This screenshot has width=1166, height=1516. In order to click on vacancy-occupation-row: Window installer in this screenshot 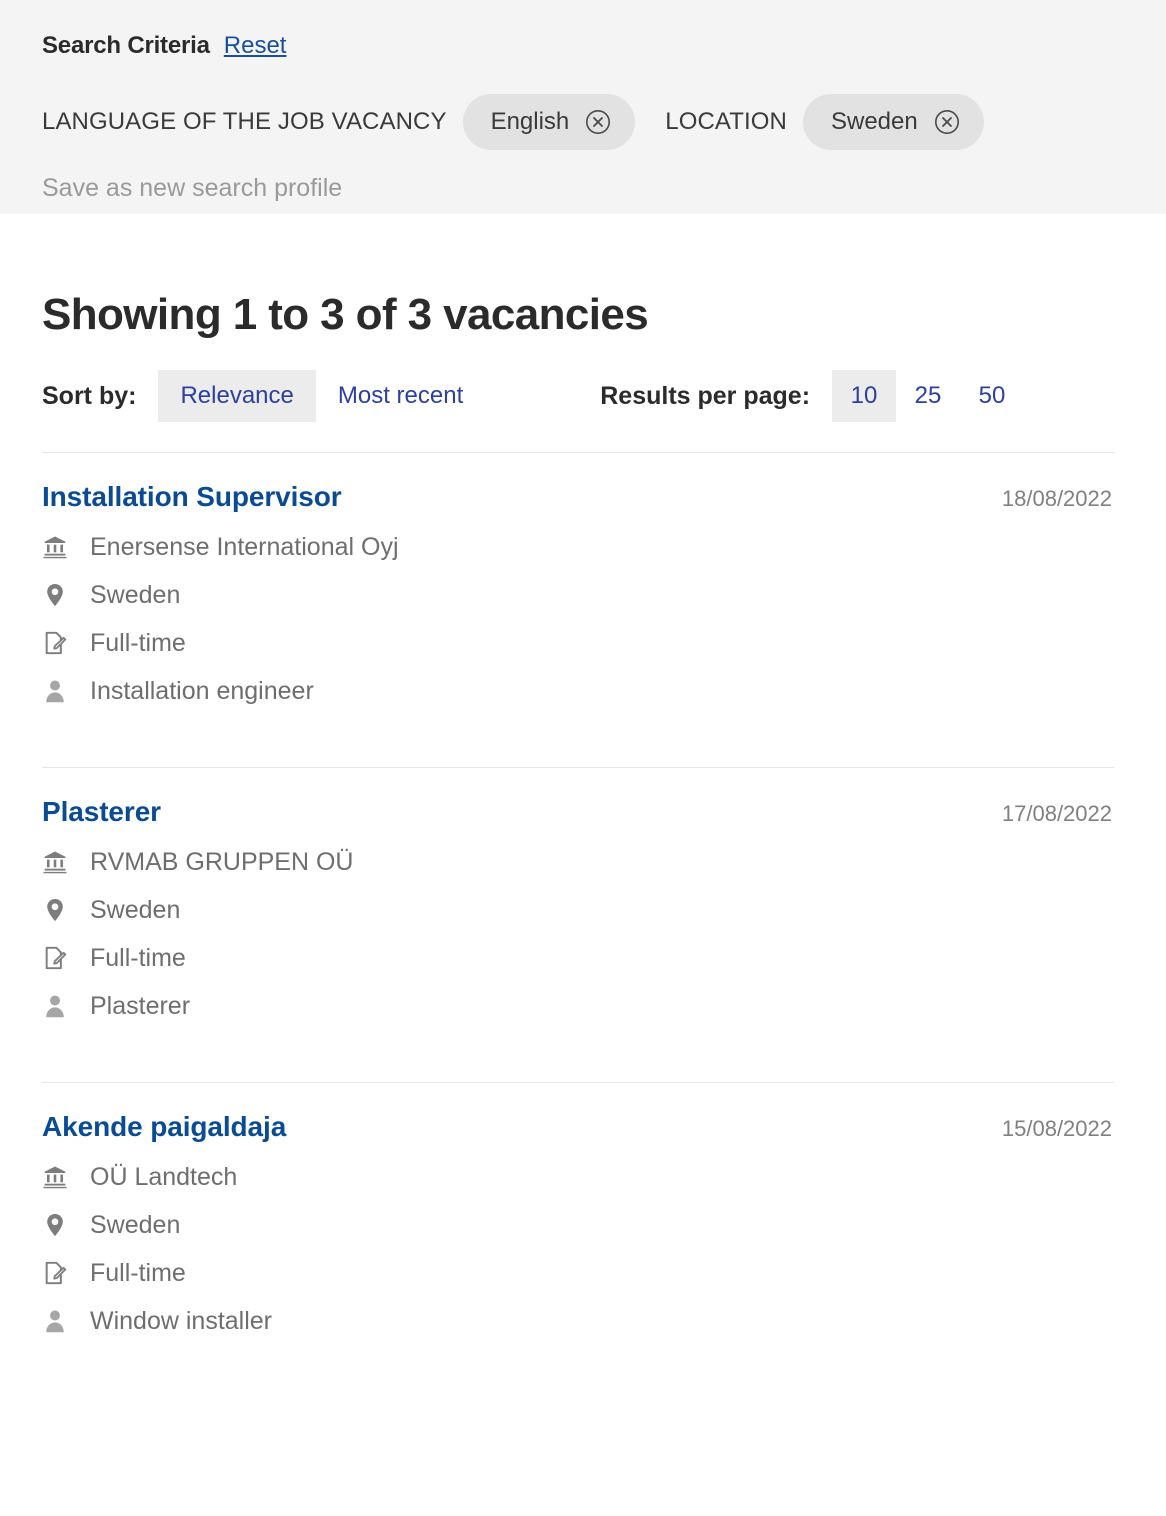, I will do `click(578, 1321)`.